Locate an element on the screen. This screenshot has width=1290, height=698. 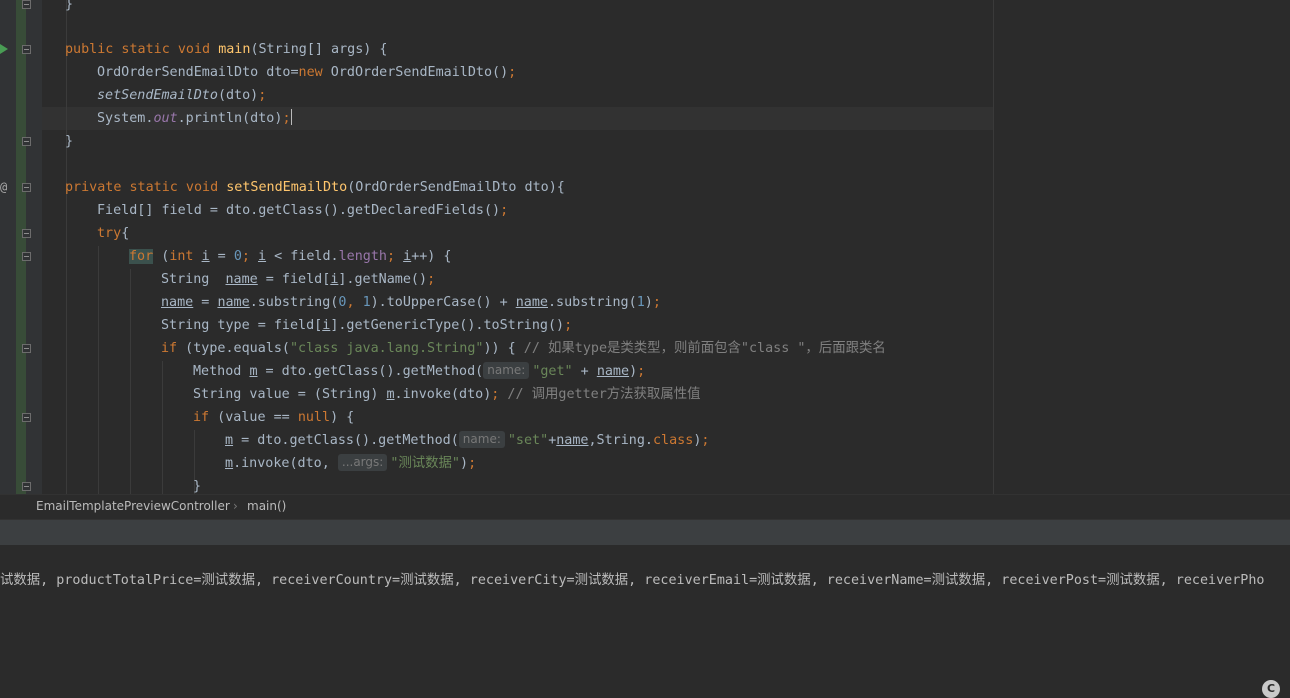
comma-token: , is located at coordinates (354, 302).